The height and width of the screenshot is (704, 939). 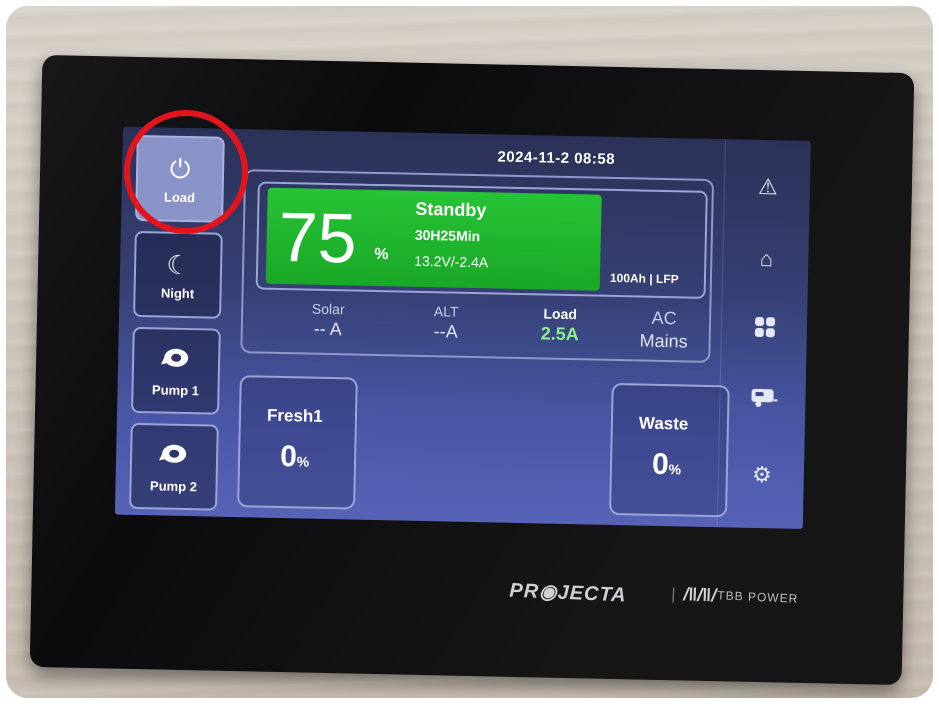 I want to click on highlight-ring, so click(x=186, y=172).